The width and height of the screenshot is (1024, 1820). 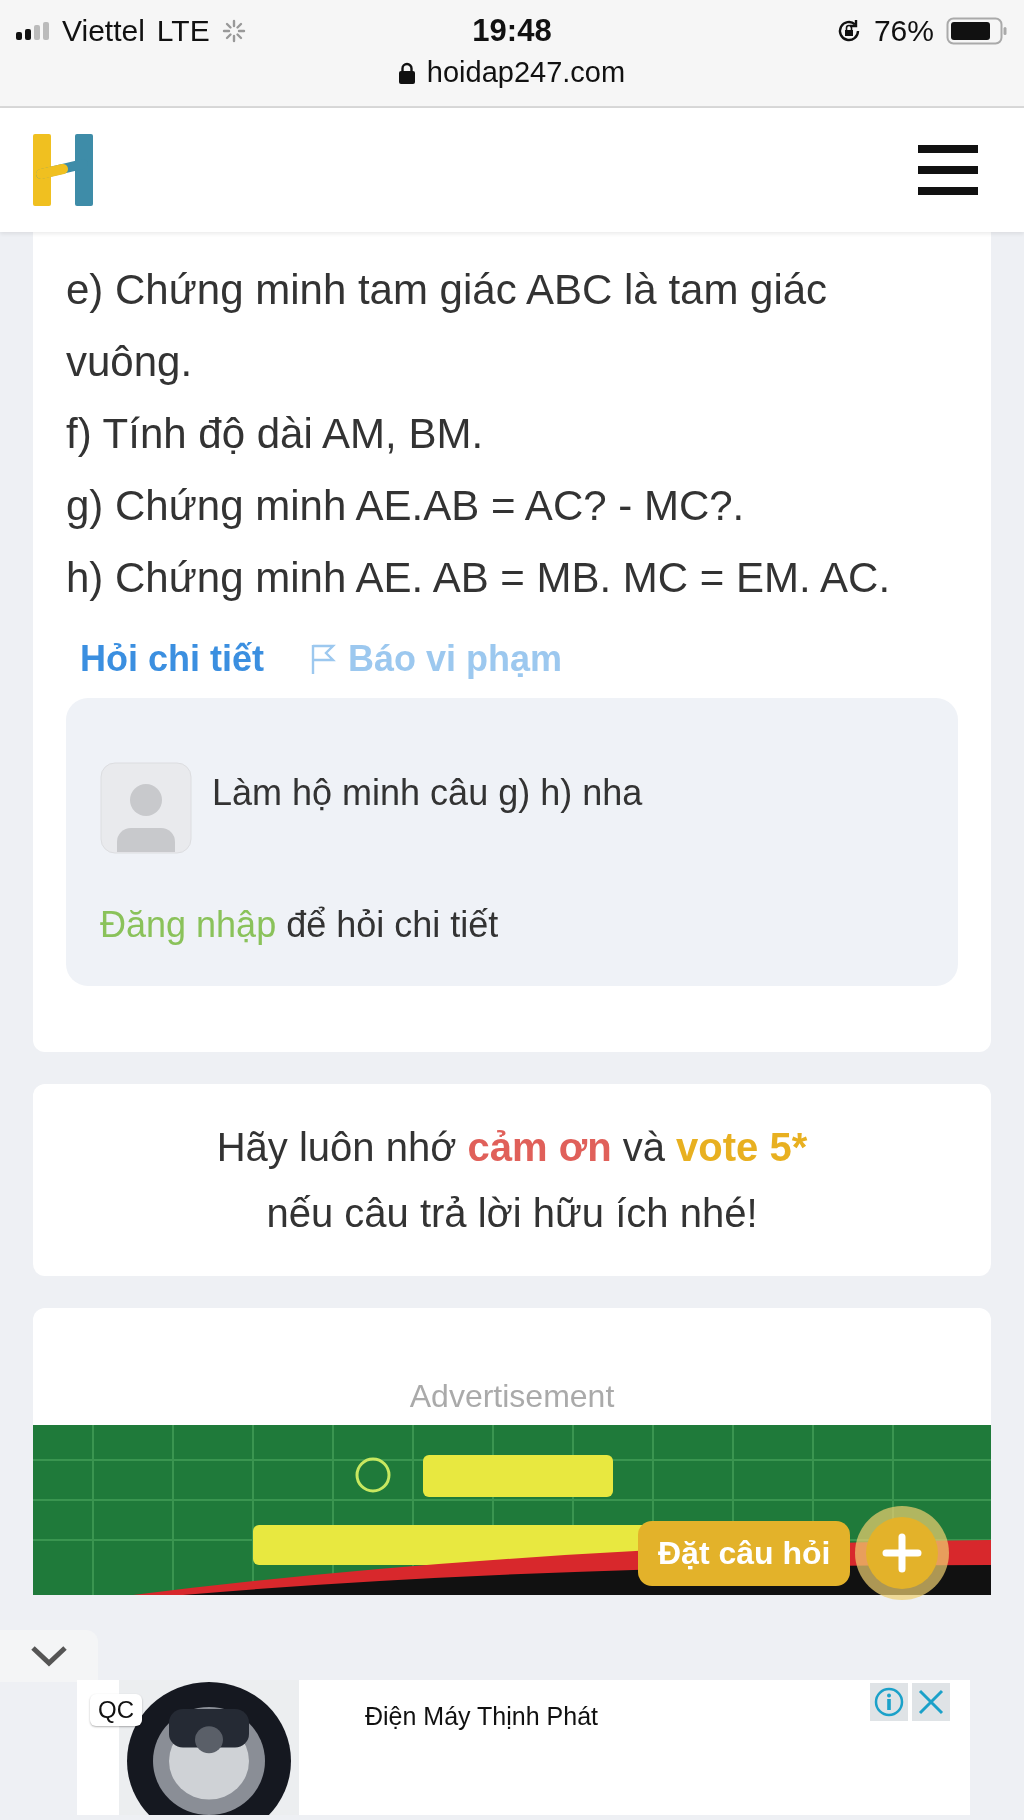 I want to click on chevron-down-icon, so click(x=49, y=1656).